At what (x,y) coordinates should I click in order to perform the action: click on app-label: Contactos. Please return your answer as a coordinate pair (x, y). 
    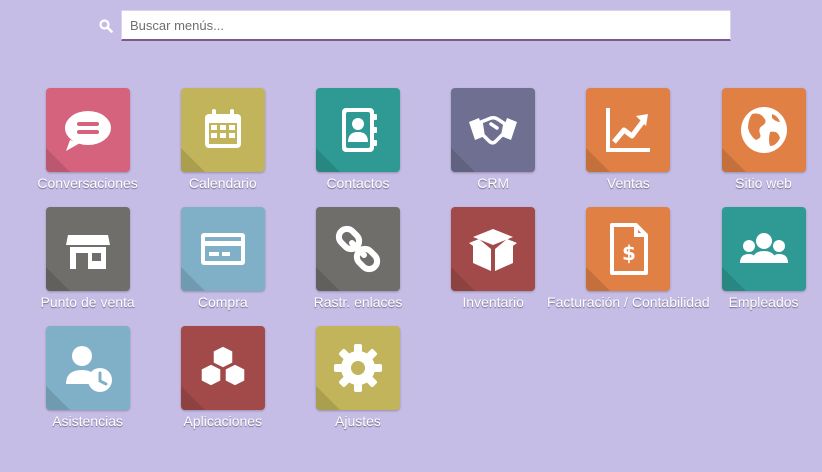
    Looking at the image, I should click on (358, 183).